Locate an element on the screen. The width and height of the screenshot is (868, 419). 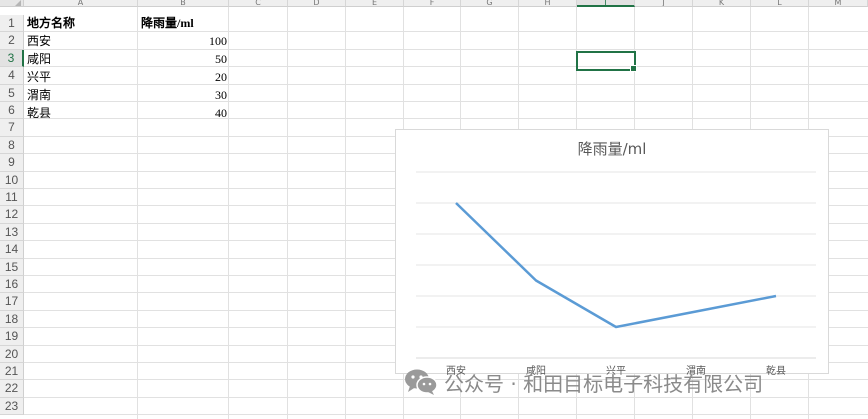
row-header-14: 14 is located at coordinates (12, 250).